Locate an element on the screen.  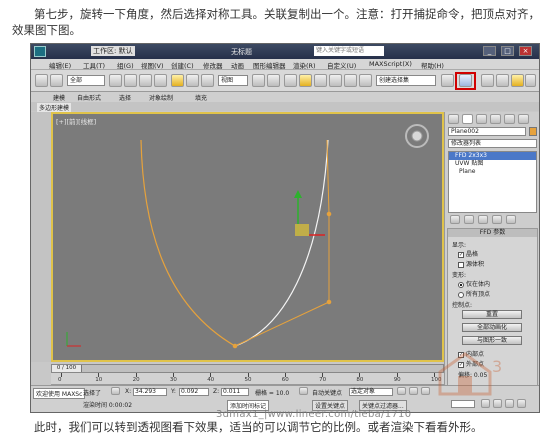
make-unique-icon is located at coordinates (483, 219).